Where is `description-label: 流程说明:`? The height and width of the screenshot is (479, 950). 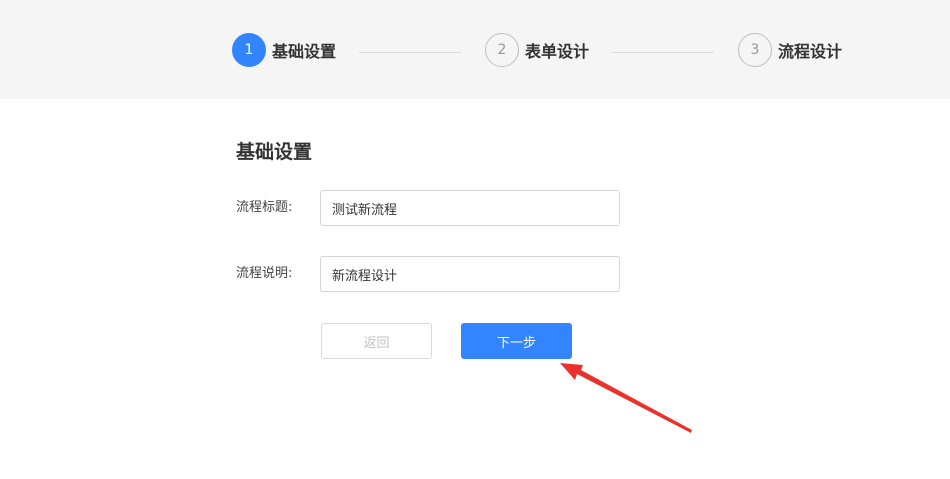 description-label: 流程说明: is located at coordinates (264, 273).